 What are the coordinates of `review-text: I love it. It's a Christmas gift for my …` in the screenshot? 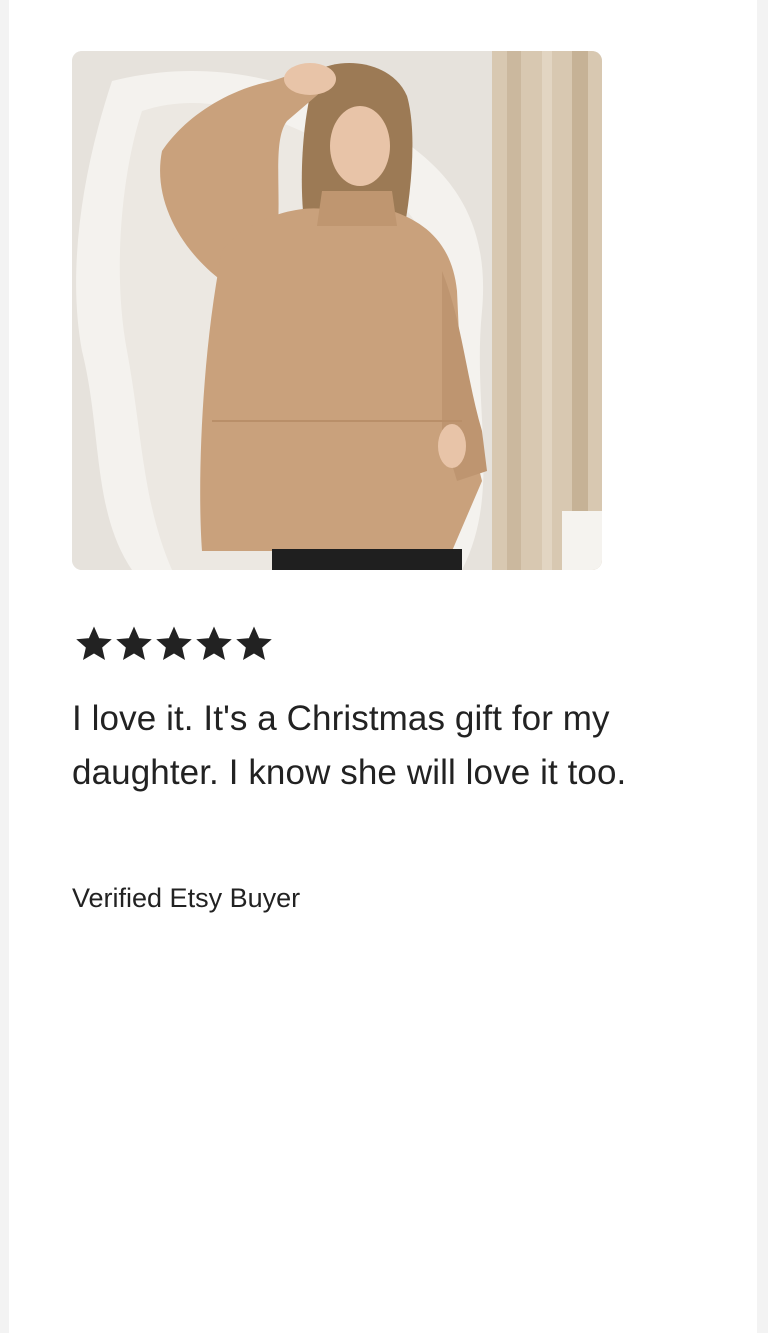 It's located at (349, 745).